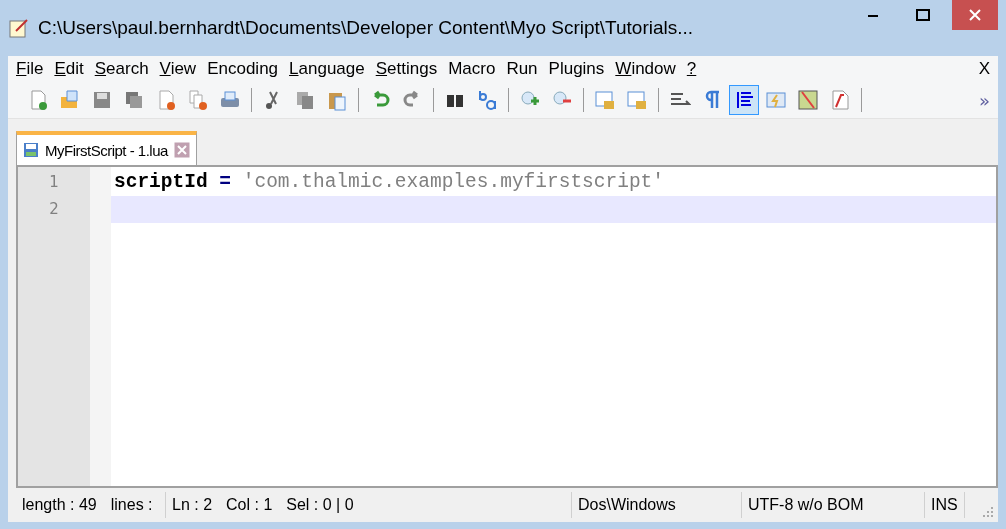 This screenshot has width=1006, height=529. I want to click on line-number: 2, so click(54, 209).